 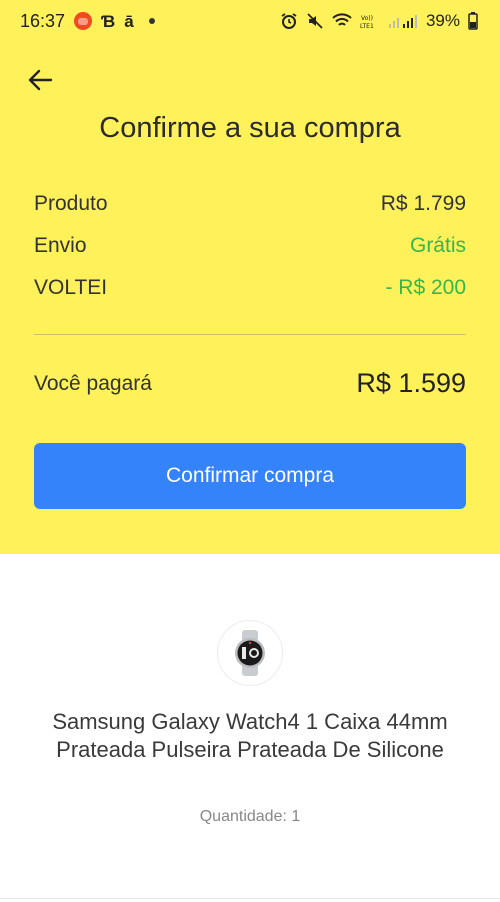 What do you see at coordinates (367, 26) in the screenshot?
I see `svg-text: LTE1` at bounding box center [367, 26].